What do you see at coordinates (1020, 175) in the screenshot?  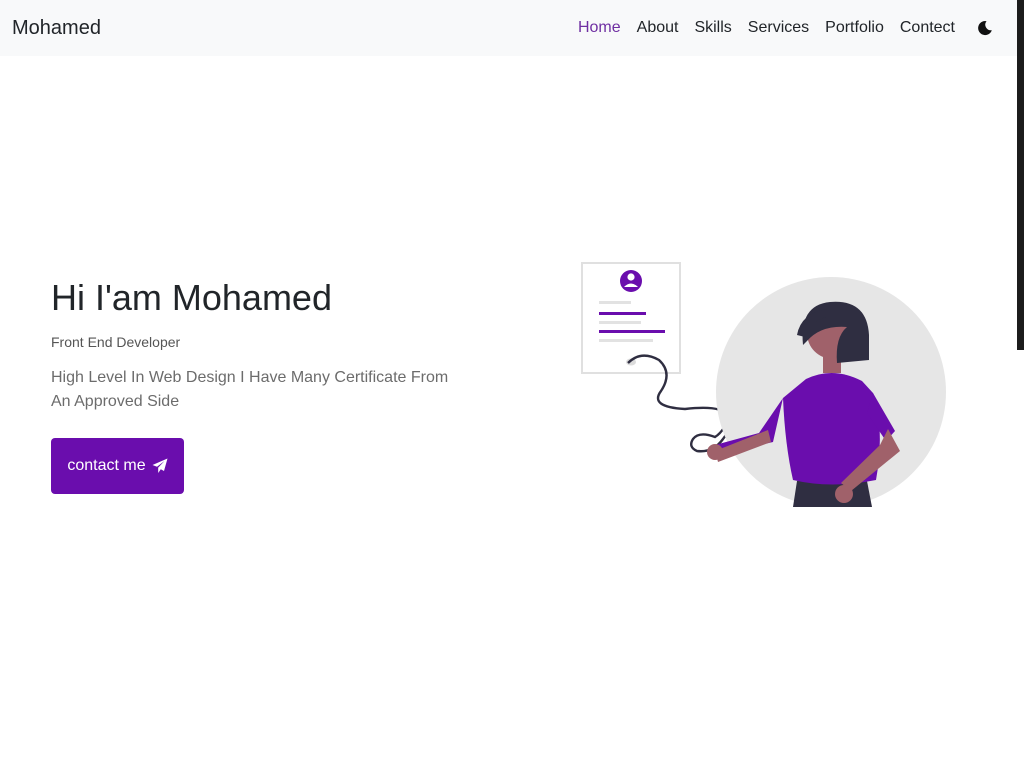 I see `scrollbar-thumb` at bounding box center [1020, 175].